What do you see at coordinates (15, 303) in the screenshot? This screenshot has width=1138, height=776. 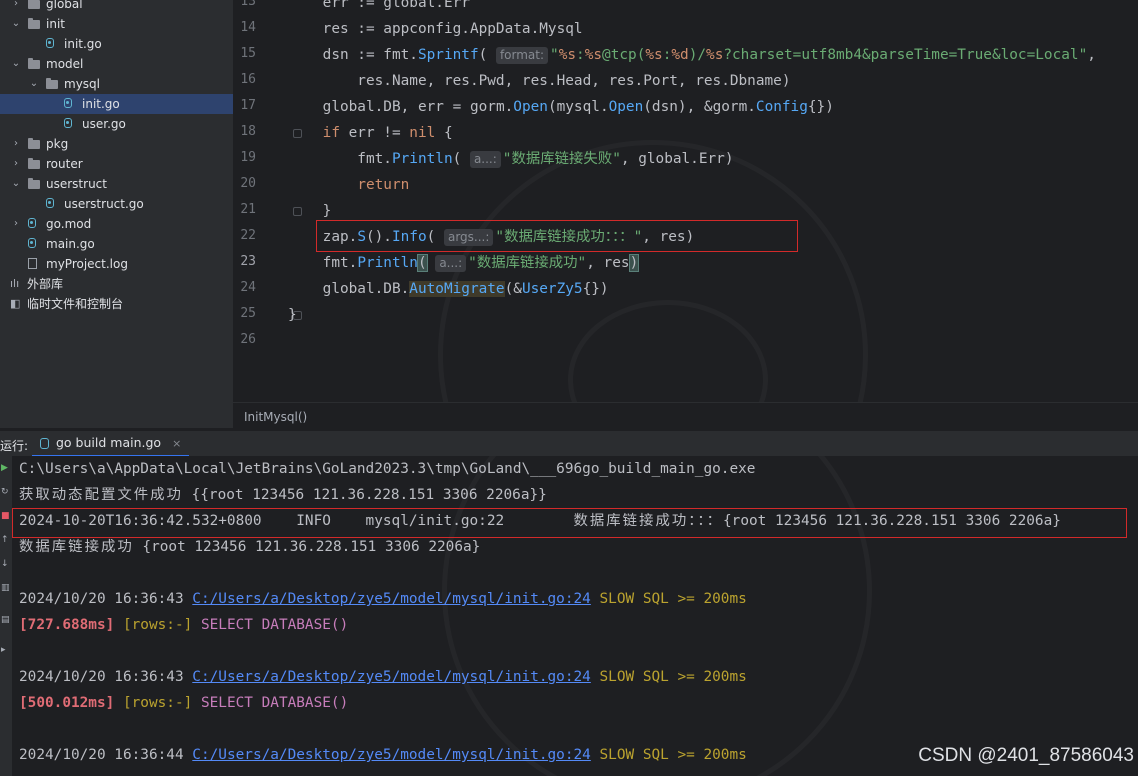 I see `scratch-icon: ◧` at bounding box center [15, 303].